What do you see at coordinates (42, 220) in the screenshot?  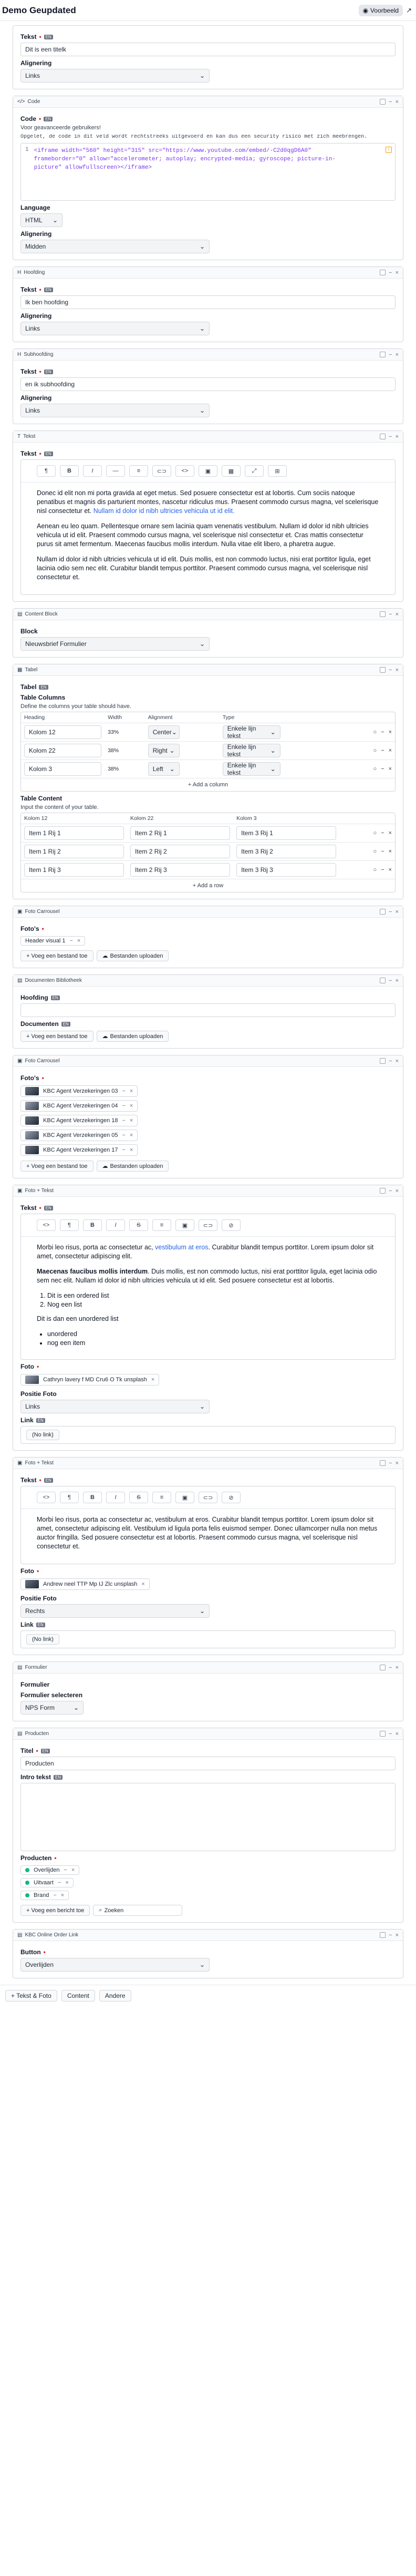 I see `language-select: HTML ⌄` at bounding box center [42, 220].